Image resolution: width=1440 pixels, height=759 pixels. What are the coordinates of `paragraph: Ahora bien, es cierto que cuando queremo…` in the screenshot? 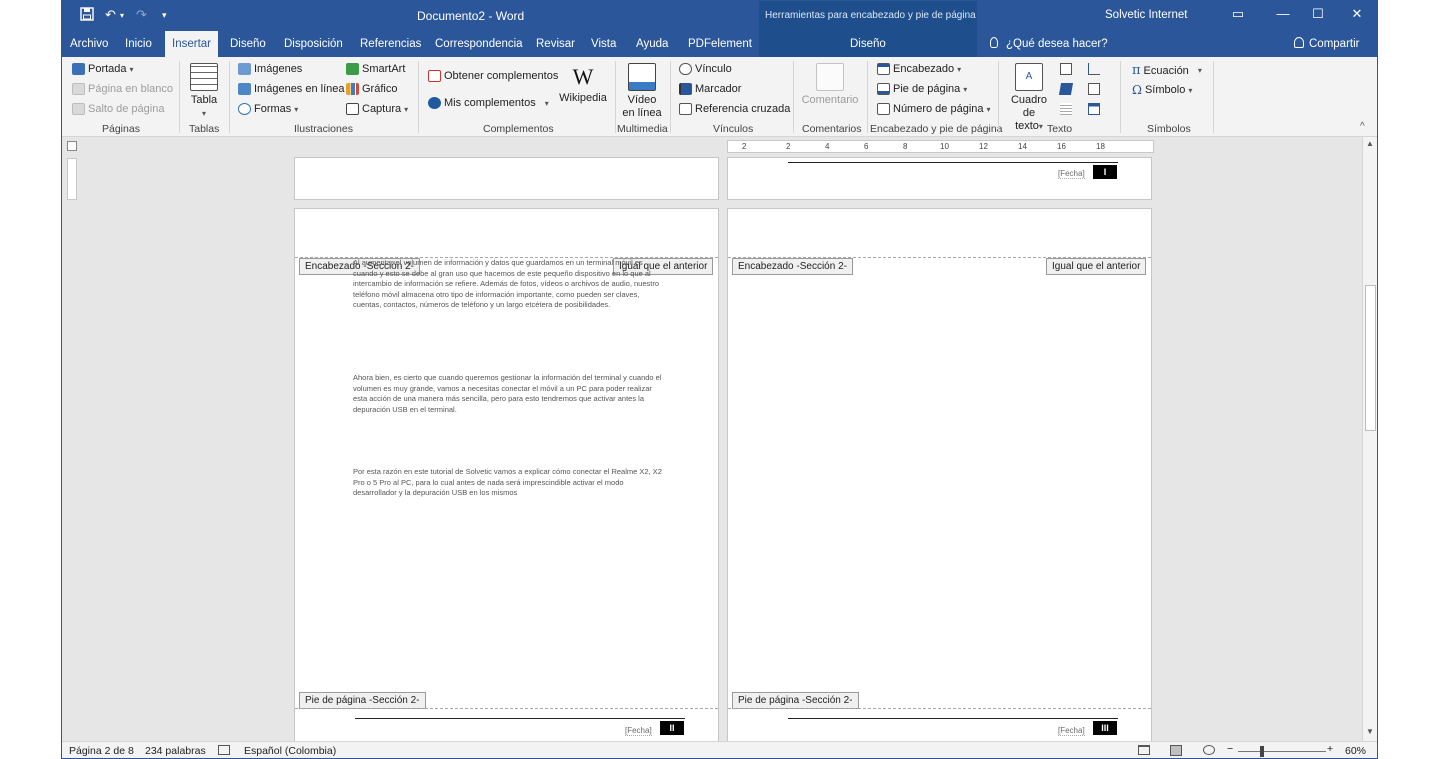 It's located at (508, 394).